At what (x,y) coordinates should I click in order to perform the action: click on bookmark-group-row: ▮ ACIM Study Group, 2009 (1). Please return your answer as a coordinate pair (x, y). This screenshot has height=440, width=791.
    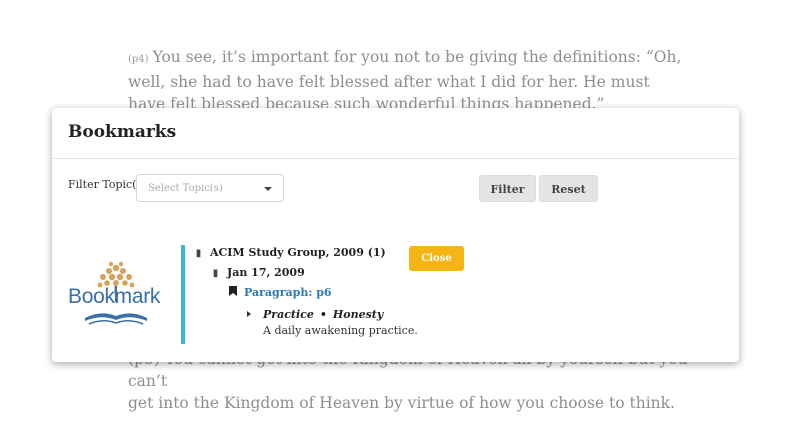
    Looking at the image, I should click on (289, 252).